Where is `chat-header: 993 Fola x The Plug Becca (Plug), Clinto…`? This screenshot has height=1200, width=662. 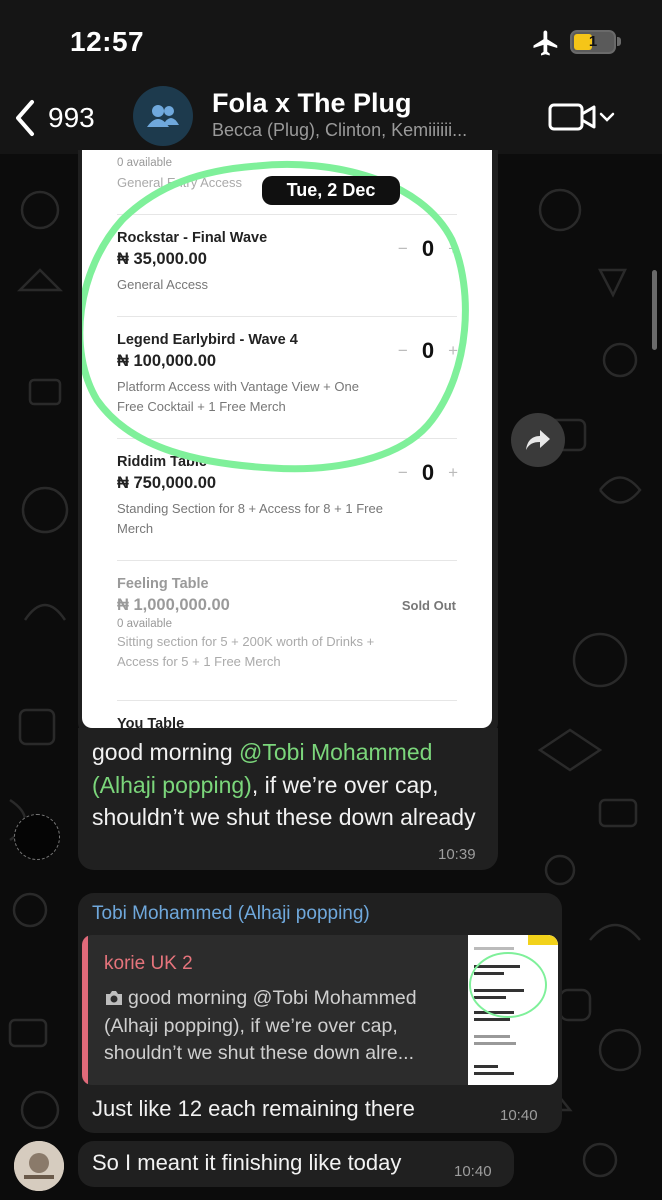 chat-header: 993 Fola x The Plug Becca (Plug), Clinto… is located at coordinates (331, 120).